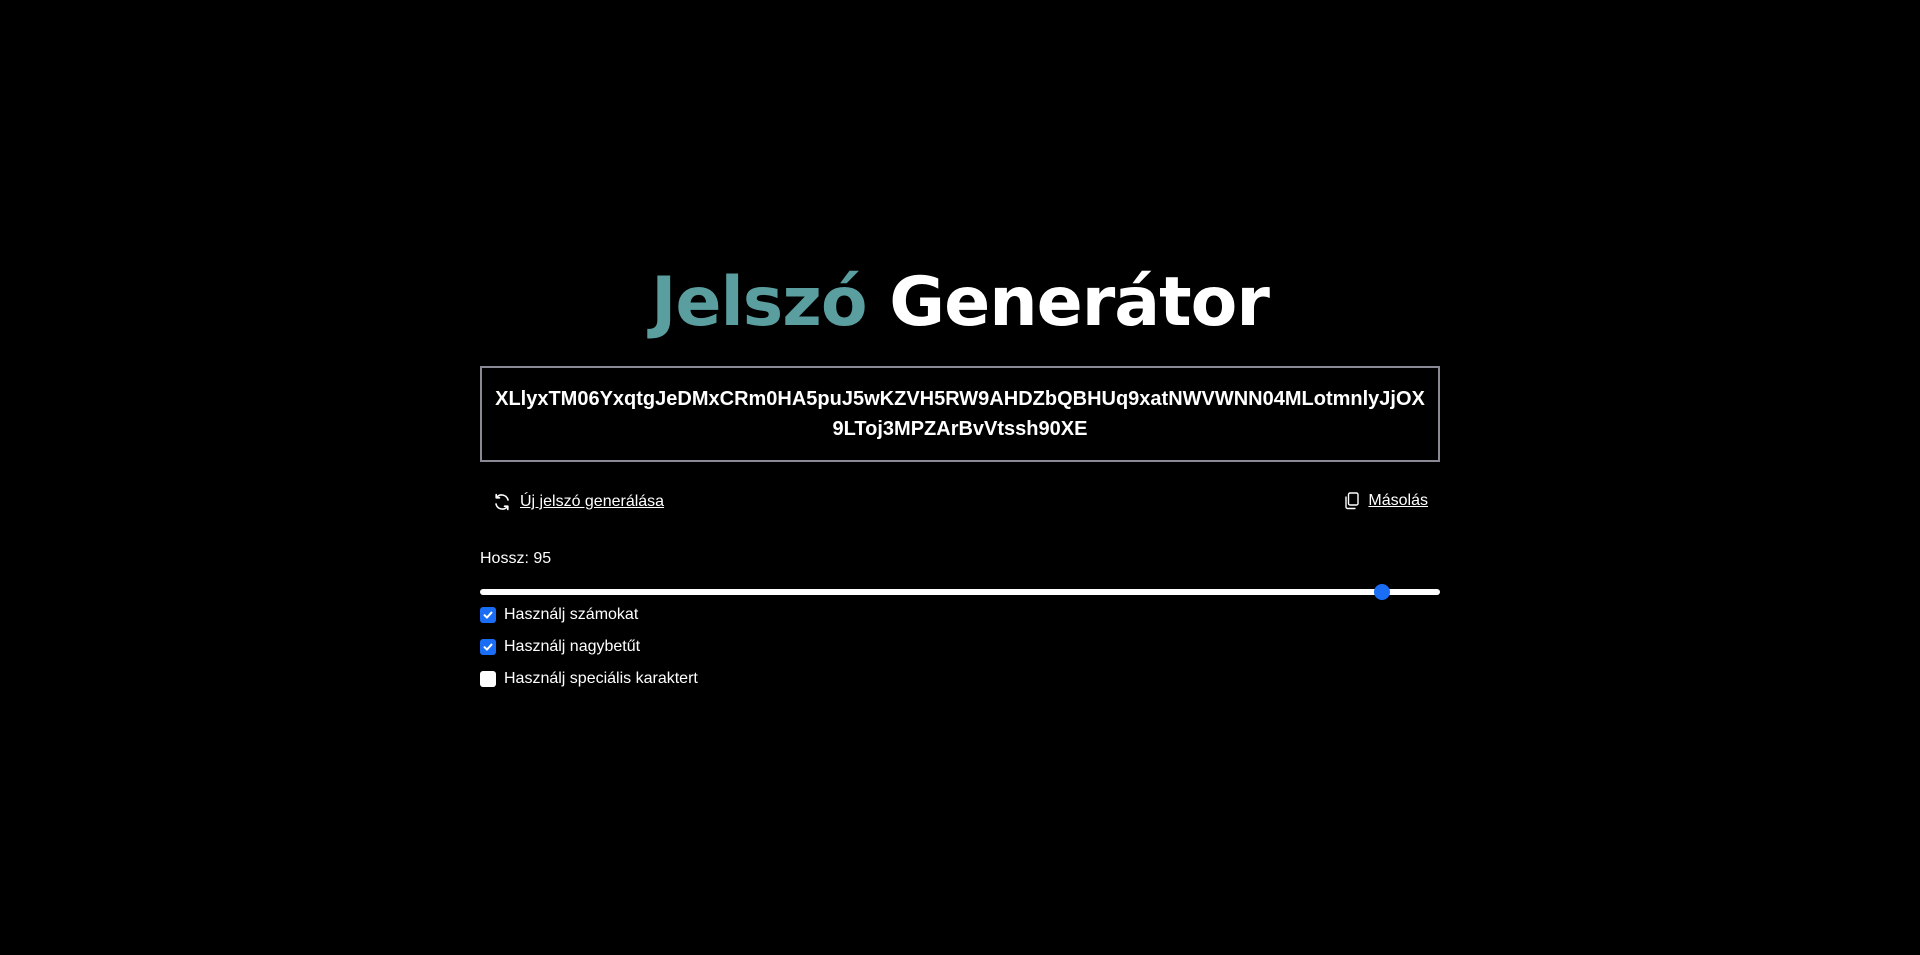  Describe the element at coordinates (1382, 592) in the screenshot. I see `slider-thumb` at that location.